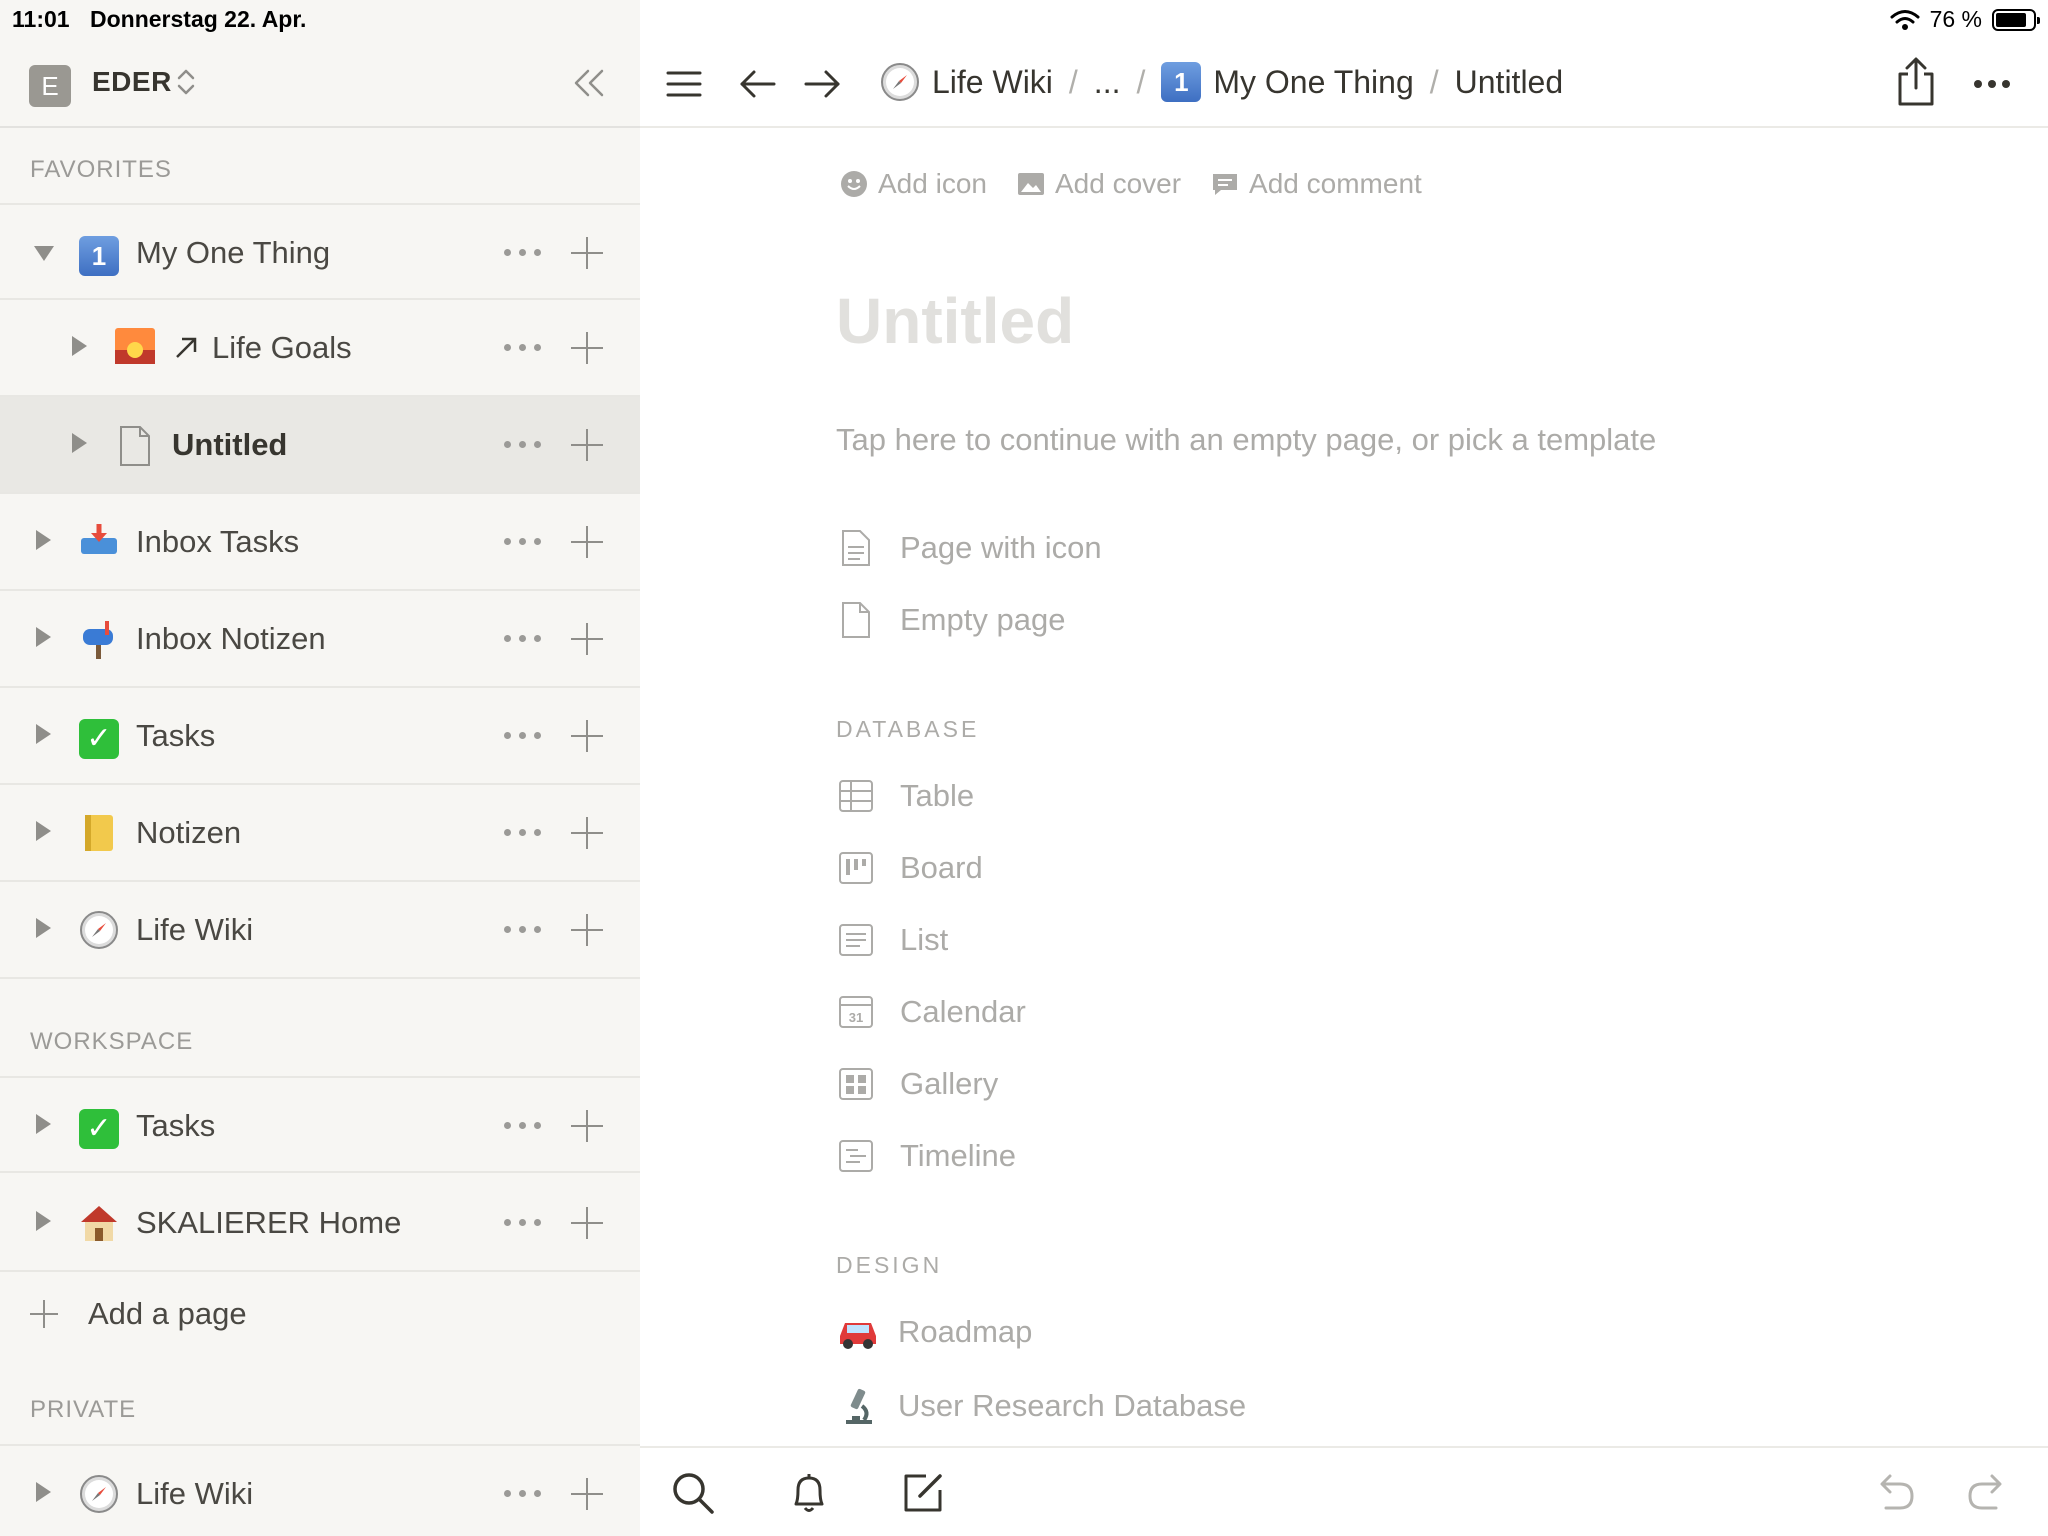  Describe the element at coordinates (320, 84) in the screenshot. I see `workspace-header: E EDER` at that location.